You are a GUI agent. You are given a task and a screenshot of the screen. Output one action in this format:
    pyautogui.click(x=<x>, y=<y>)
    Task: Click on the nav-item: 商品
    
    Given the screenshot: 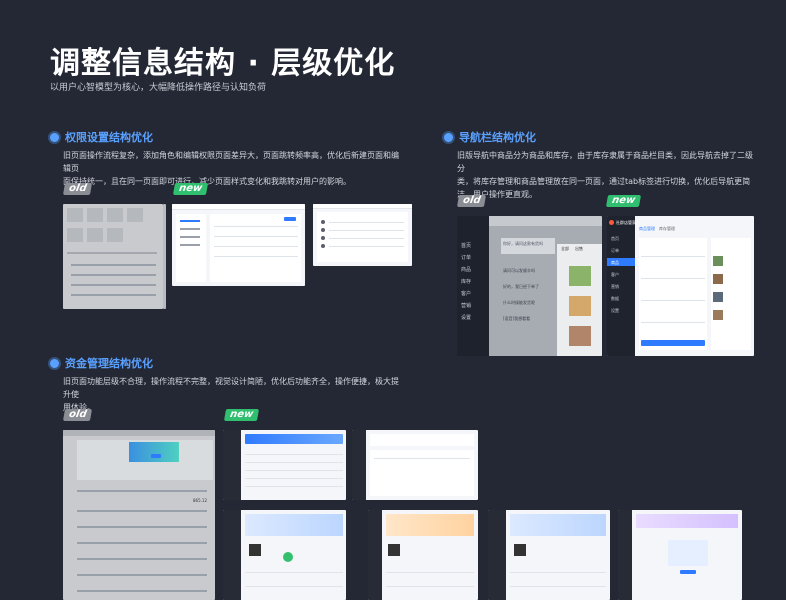 What is the action you would take?
    pyautogui.click(x=466, y=270)
    